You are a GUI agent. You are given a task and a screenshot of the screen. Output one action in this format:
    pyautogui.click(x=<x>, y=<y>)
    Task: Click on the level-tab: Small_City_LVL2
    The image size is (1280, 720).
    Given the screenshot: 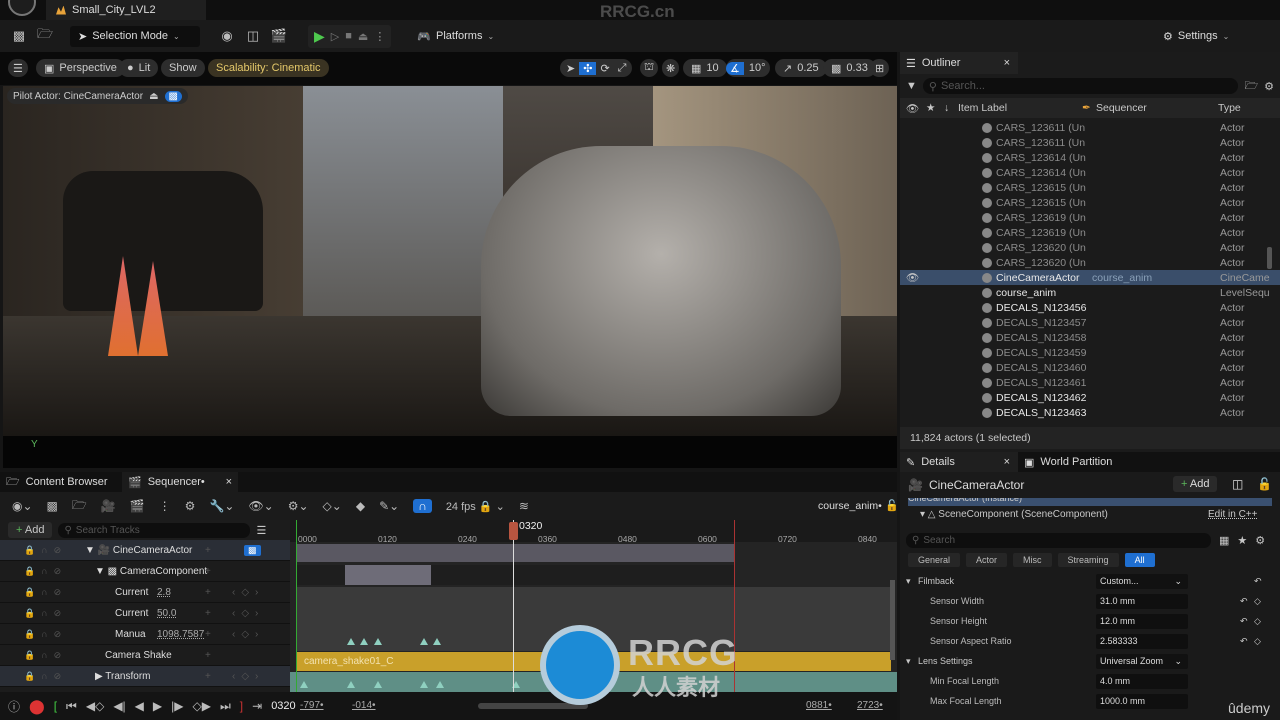 What is the action you would take?
    pyautogui.click(x=126, y=10)
    